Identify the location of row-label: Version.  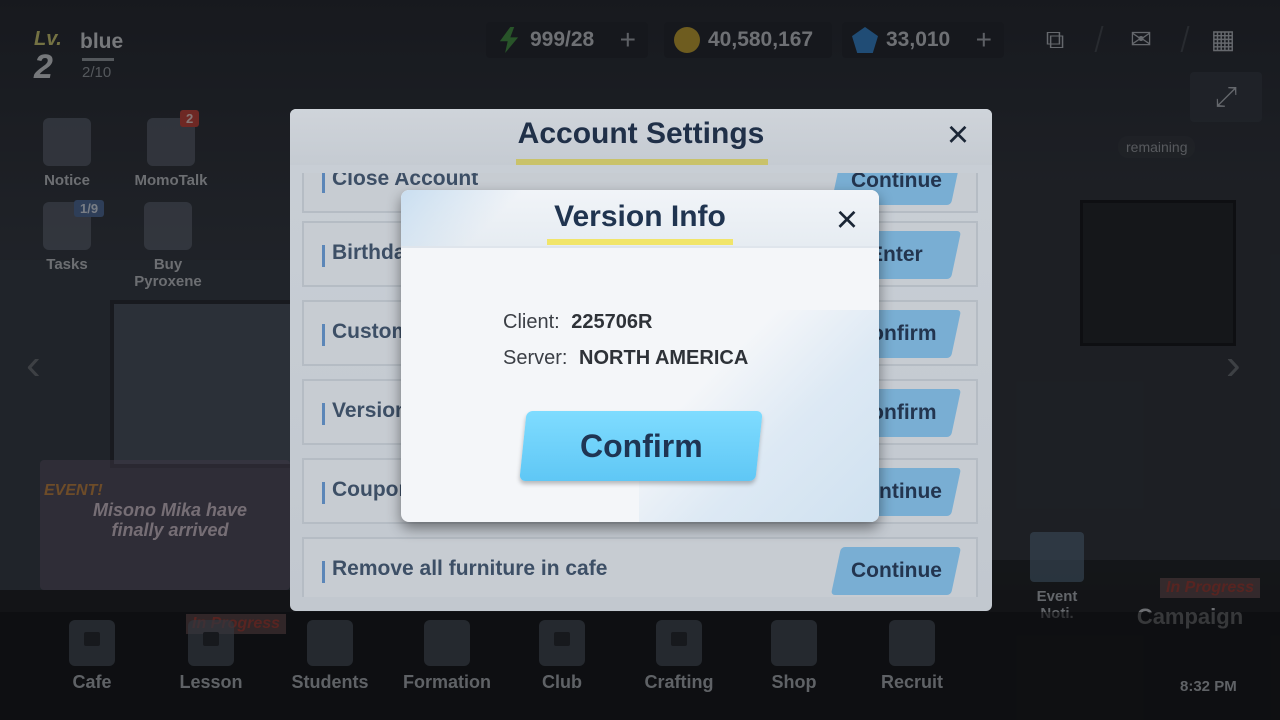
(370, 410).